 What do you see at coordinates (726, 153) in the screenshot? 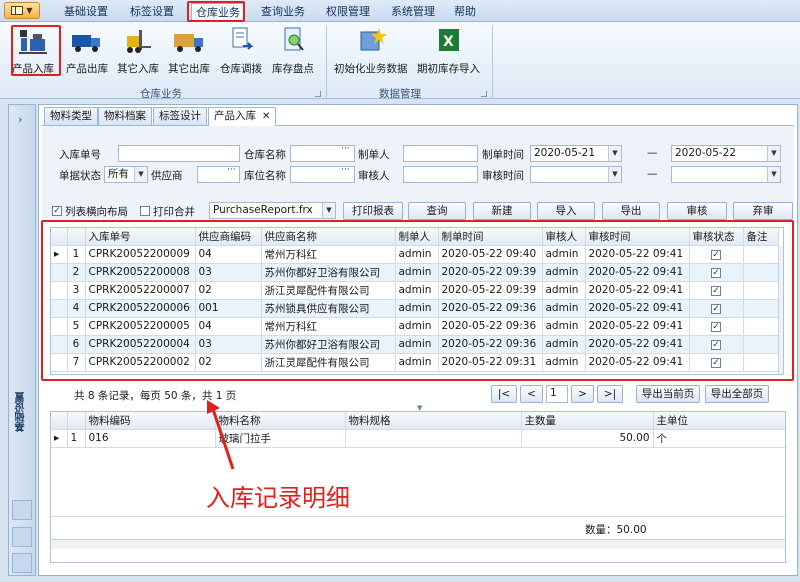
I see `date-to-input: 2020-05-22 ▼` at bounding box center [726, 153].